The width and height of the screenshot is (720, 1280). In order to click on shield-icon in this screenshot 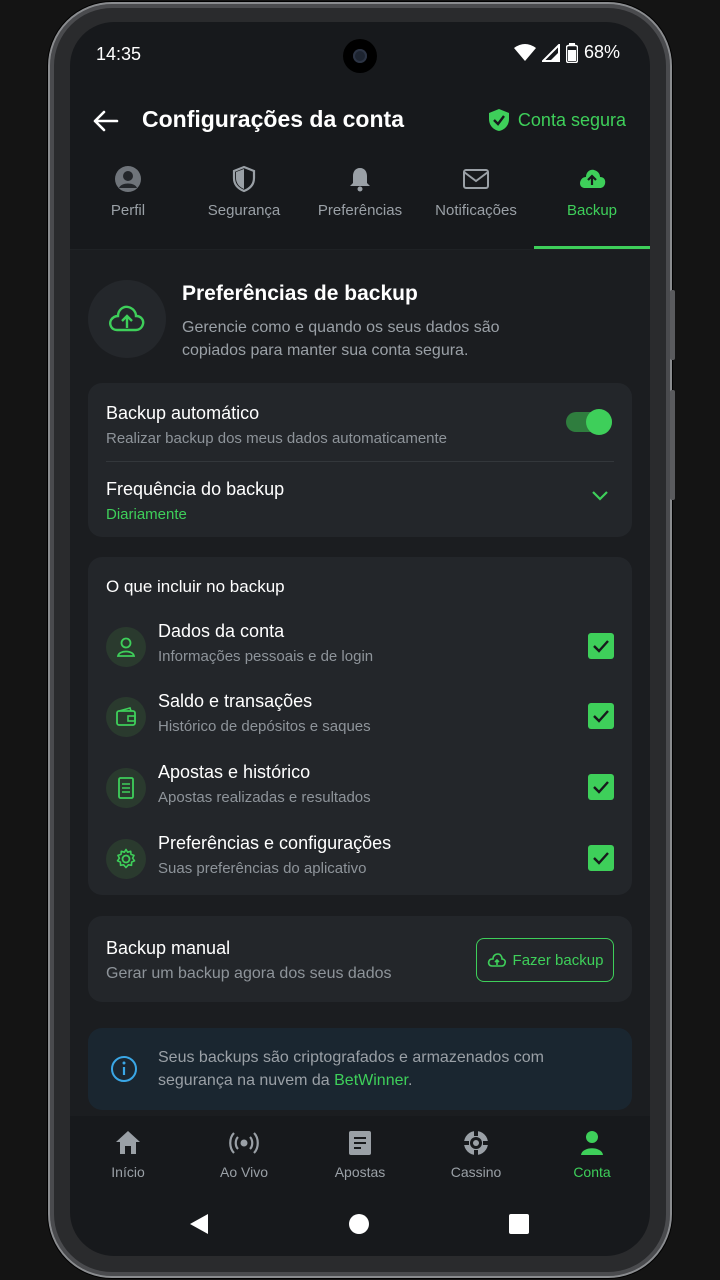, I will do `click(244, 179)`.